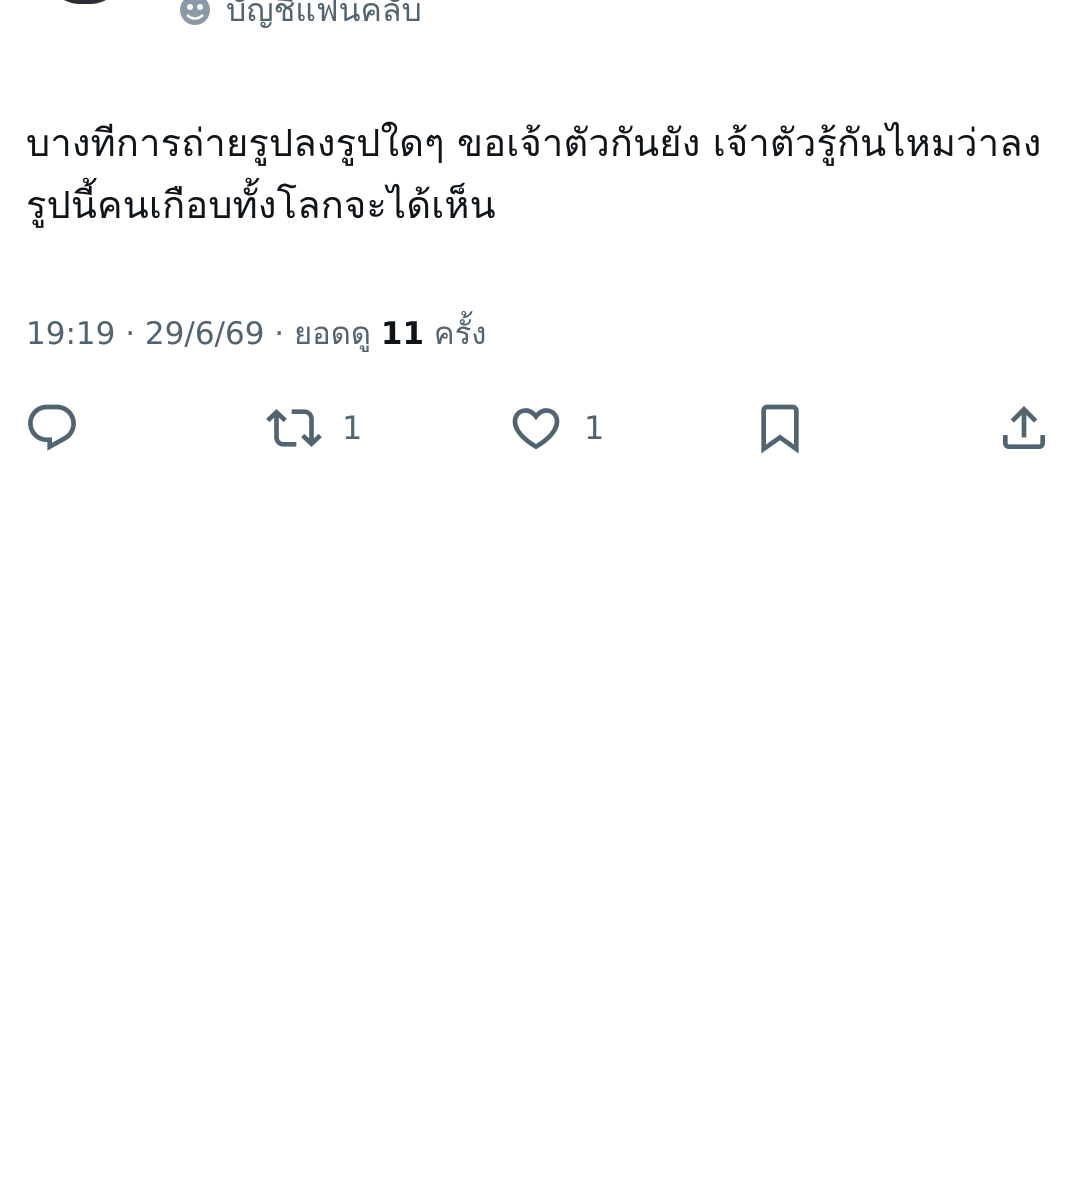 The width and height of the screenshot is (1084, 1200). I want to click on action-bar: 1 1, so click(542, 428).